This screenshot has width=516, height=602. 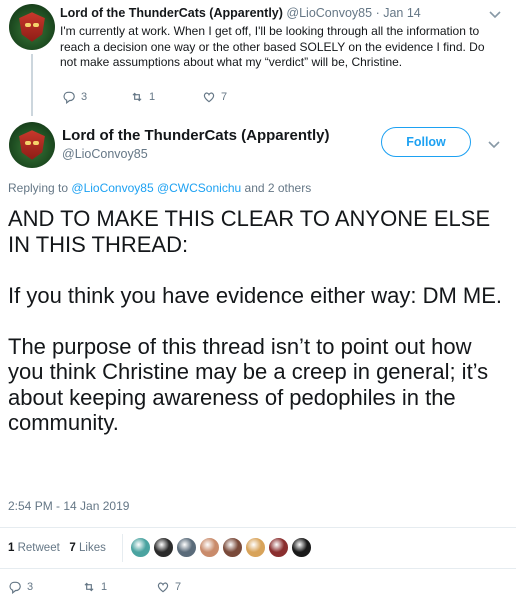 What do you see at coordinates (68, 506) in the screenshot?
I see `tweet-timestamp: 2:54 PM - 14 Jan 2019` at bounding box center [68, 506].